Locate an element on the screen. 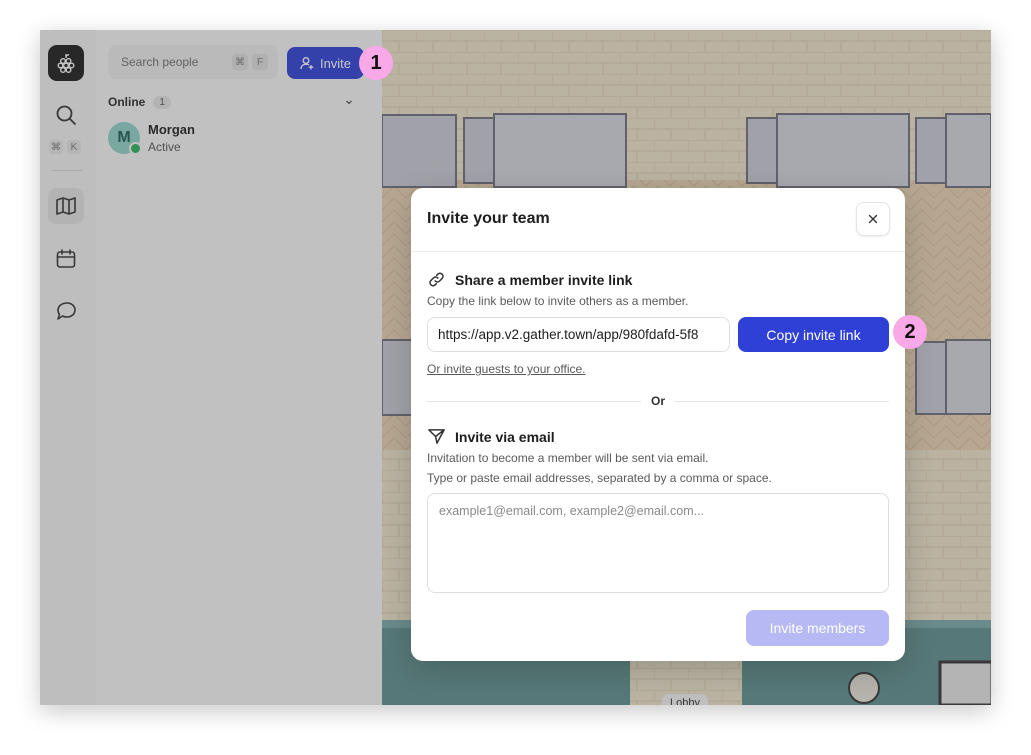  send-icon is located at coordinates (436, 436).